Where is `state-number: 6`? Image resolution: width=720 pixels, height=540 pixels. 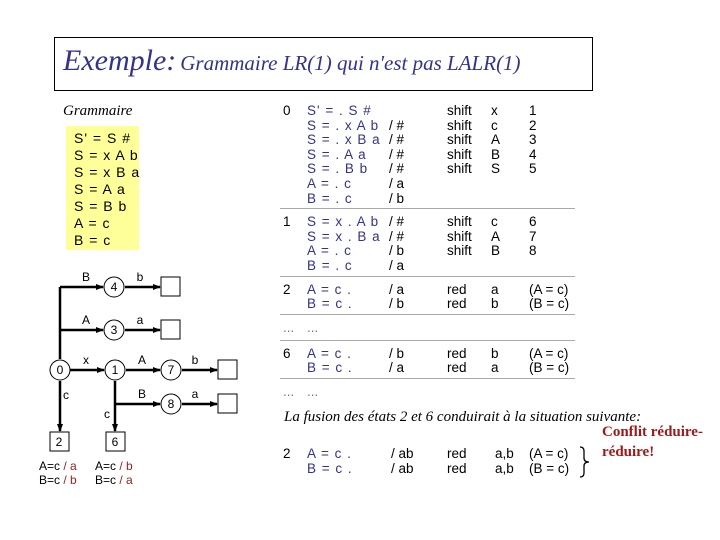 state-number: 6 is located at coordinates (287, 353).